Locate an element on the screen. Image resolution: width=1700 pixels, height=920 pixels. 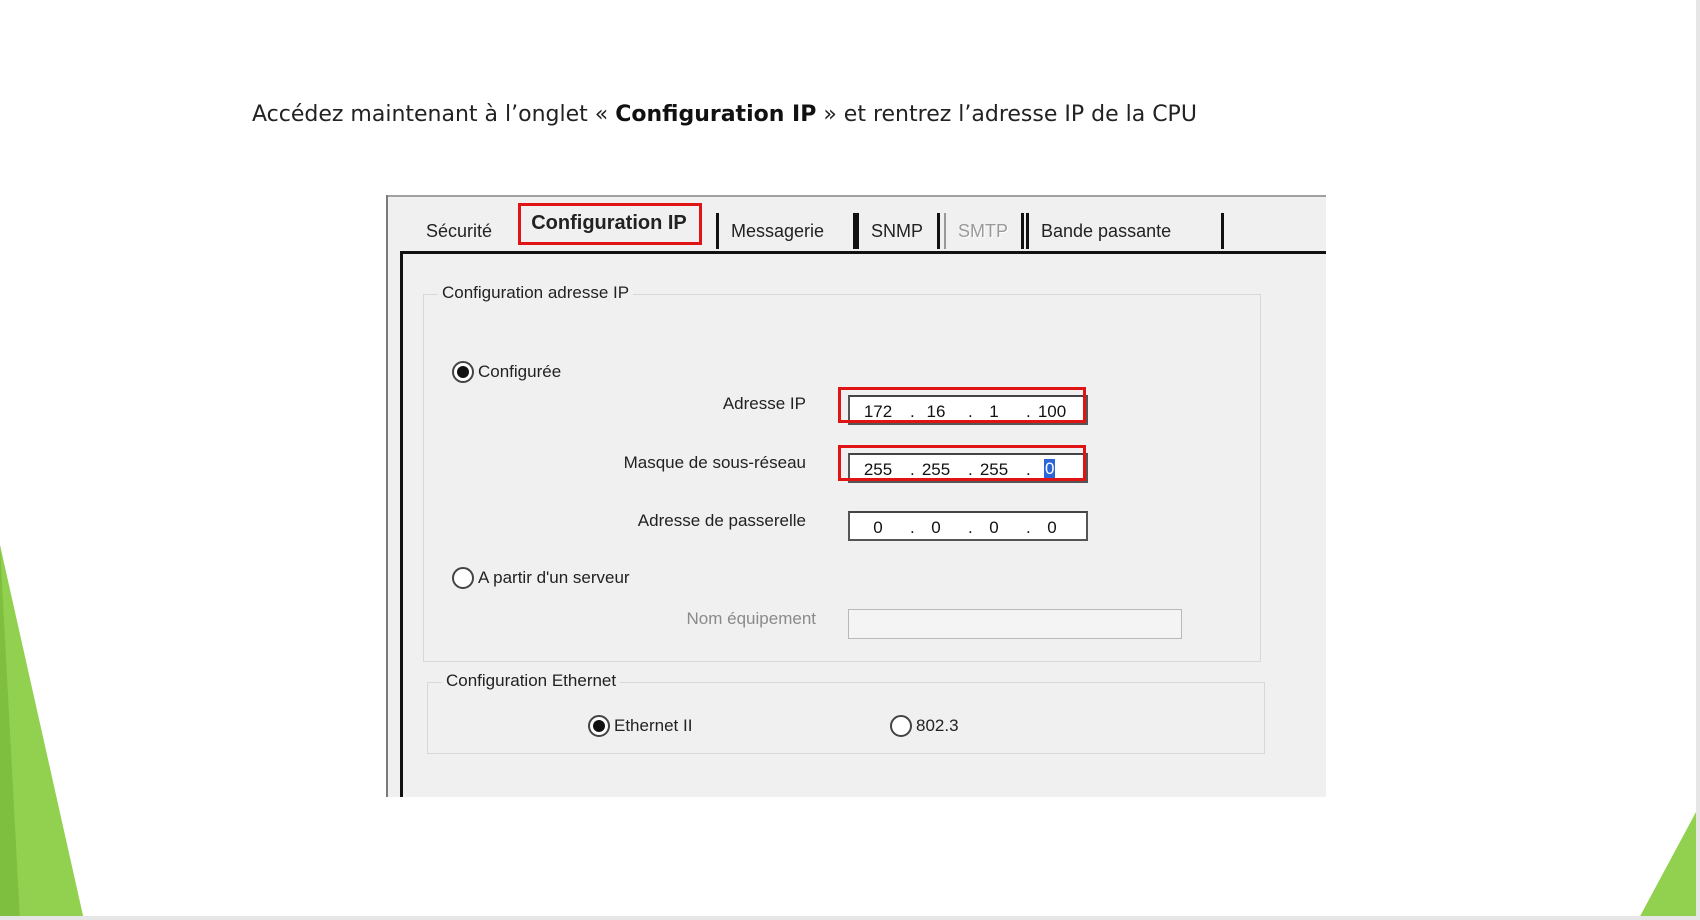
ethernet-ii-radio: Ethernet II is located at coordinates (640, 726).